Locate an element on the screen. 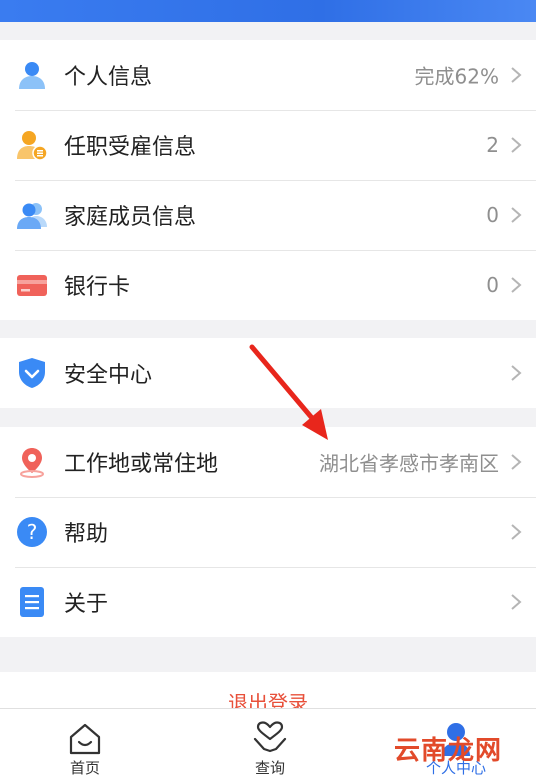 The image size is (536, 783). top-header-bar is located at coordinates (268, 11).